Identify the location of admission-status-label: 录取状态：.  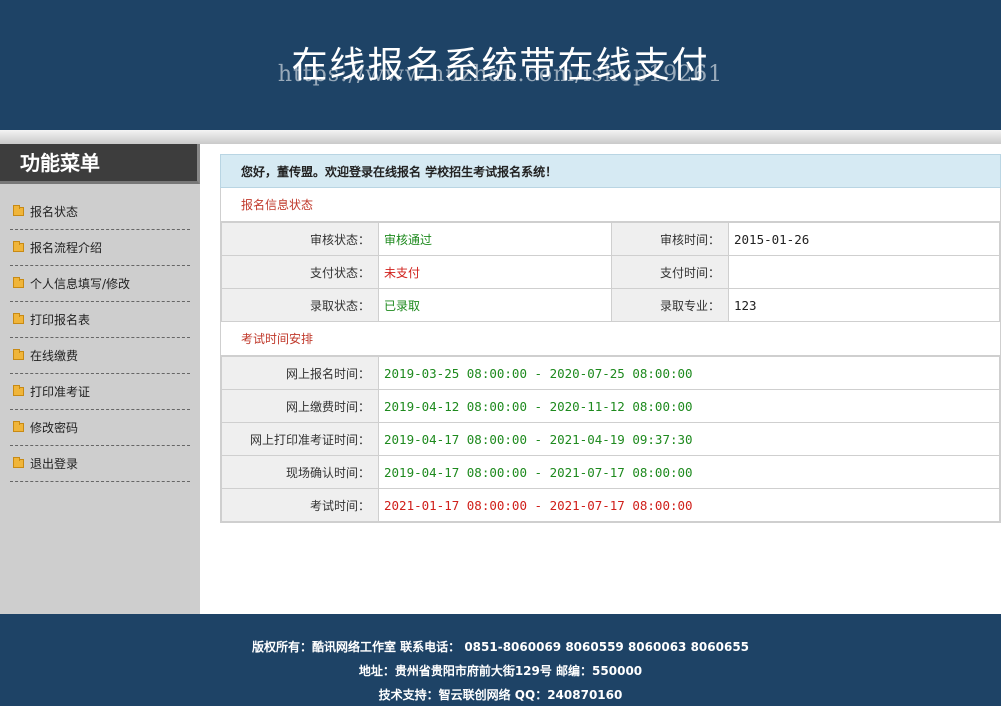
(300, 305).